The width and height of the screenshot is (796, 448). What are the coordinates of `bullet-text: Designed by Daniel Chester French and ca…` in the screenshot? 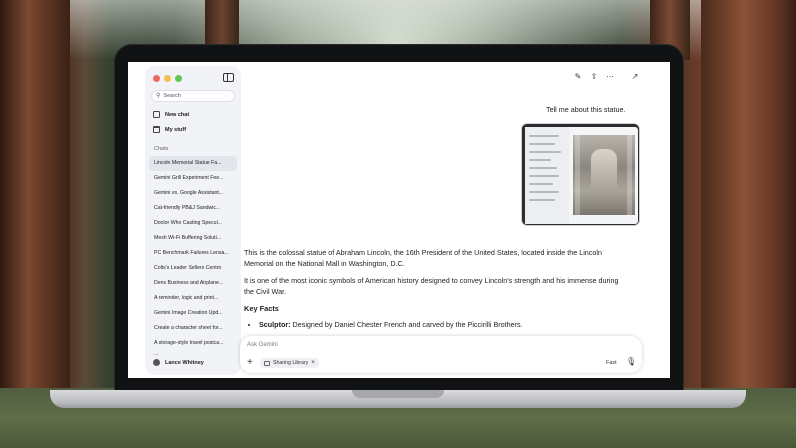 It's located at (406, 324).